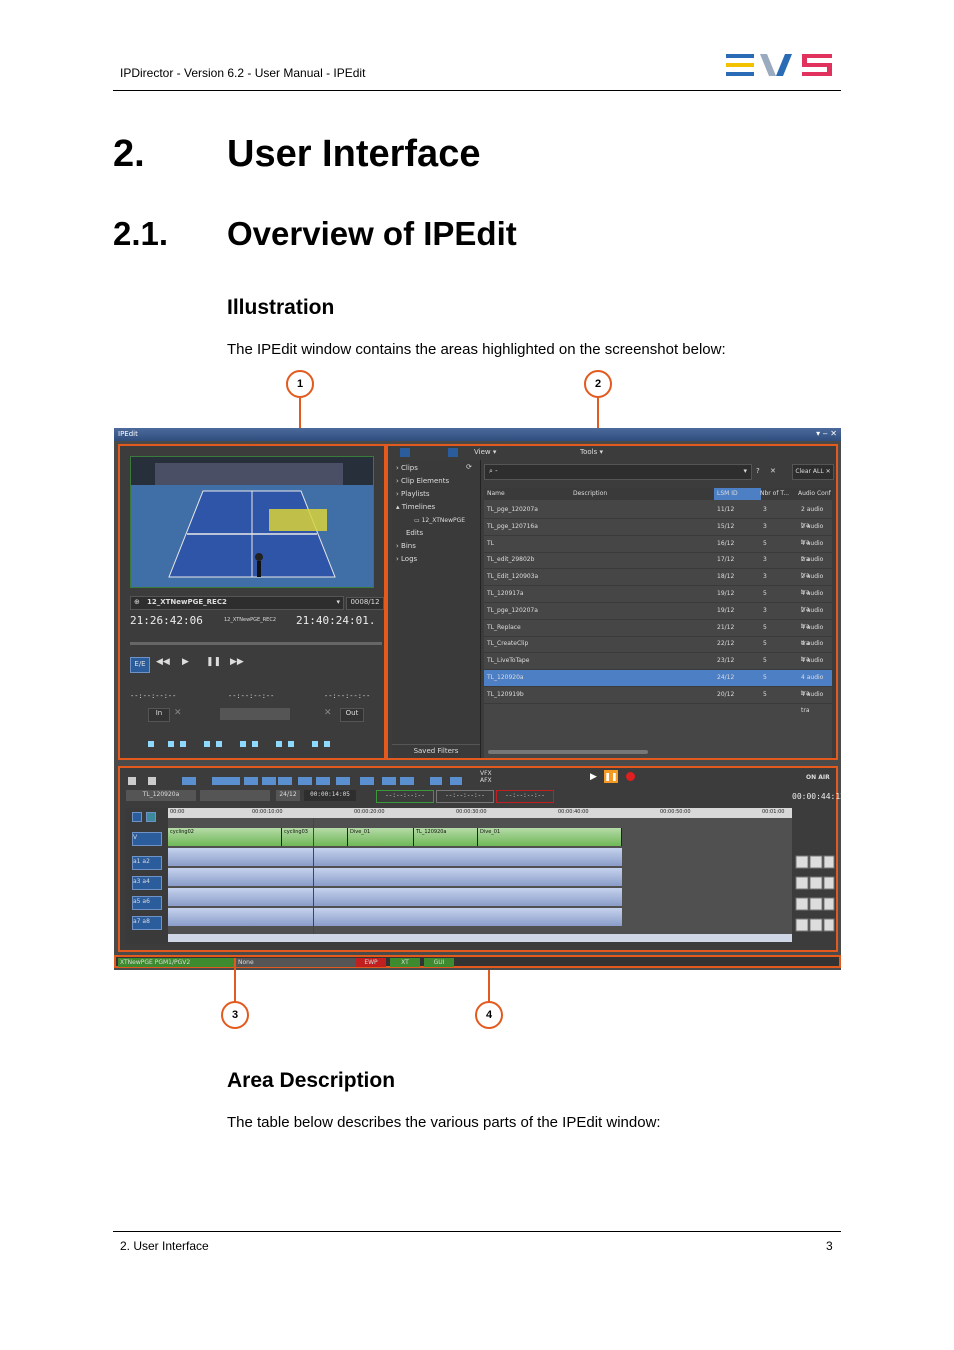 The width and height of the screenshot is (954, 1350). What do you see at coordinates (381, 837) in the screenshot?
I see `clip-dive01: Dive_01` at bounding box center [381, 837].